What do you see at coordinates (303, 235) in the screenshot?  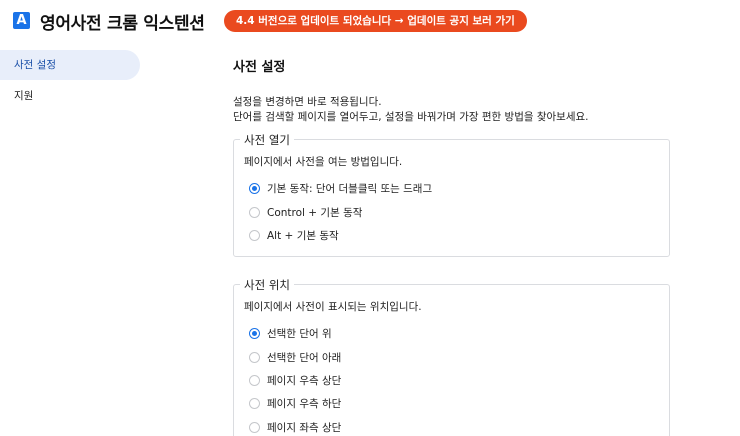 I see `radio-label: Alt + 기본 동작` at bounding box center [303, 235].